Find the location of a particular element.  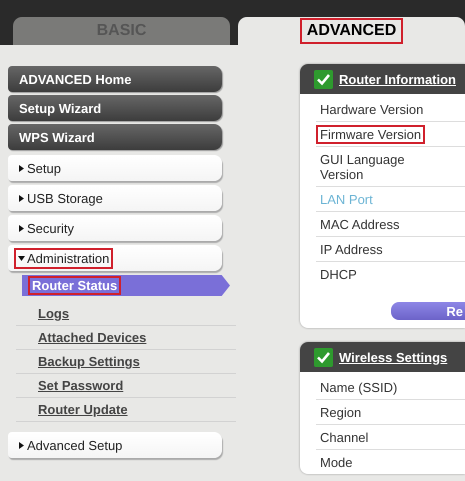

submenu-item: Router Status is located at coordinates (126, 285).